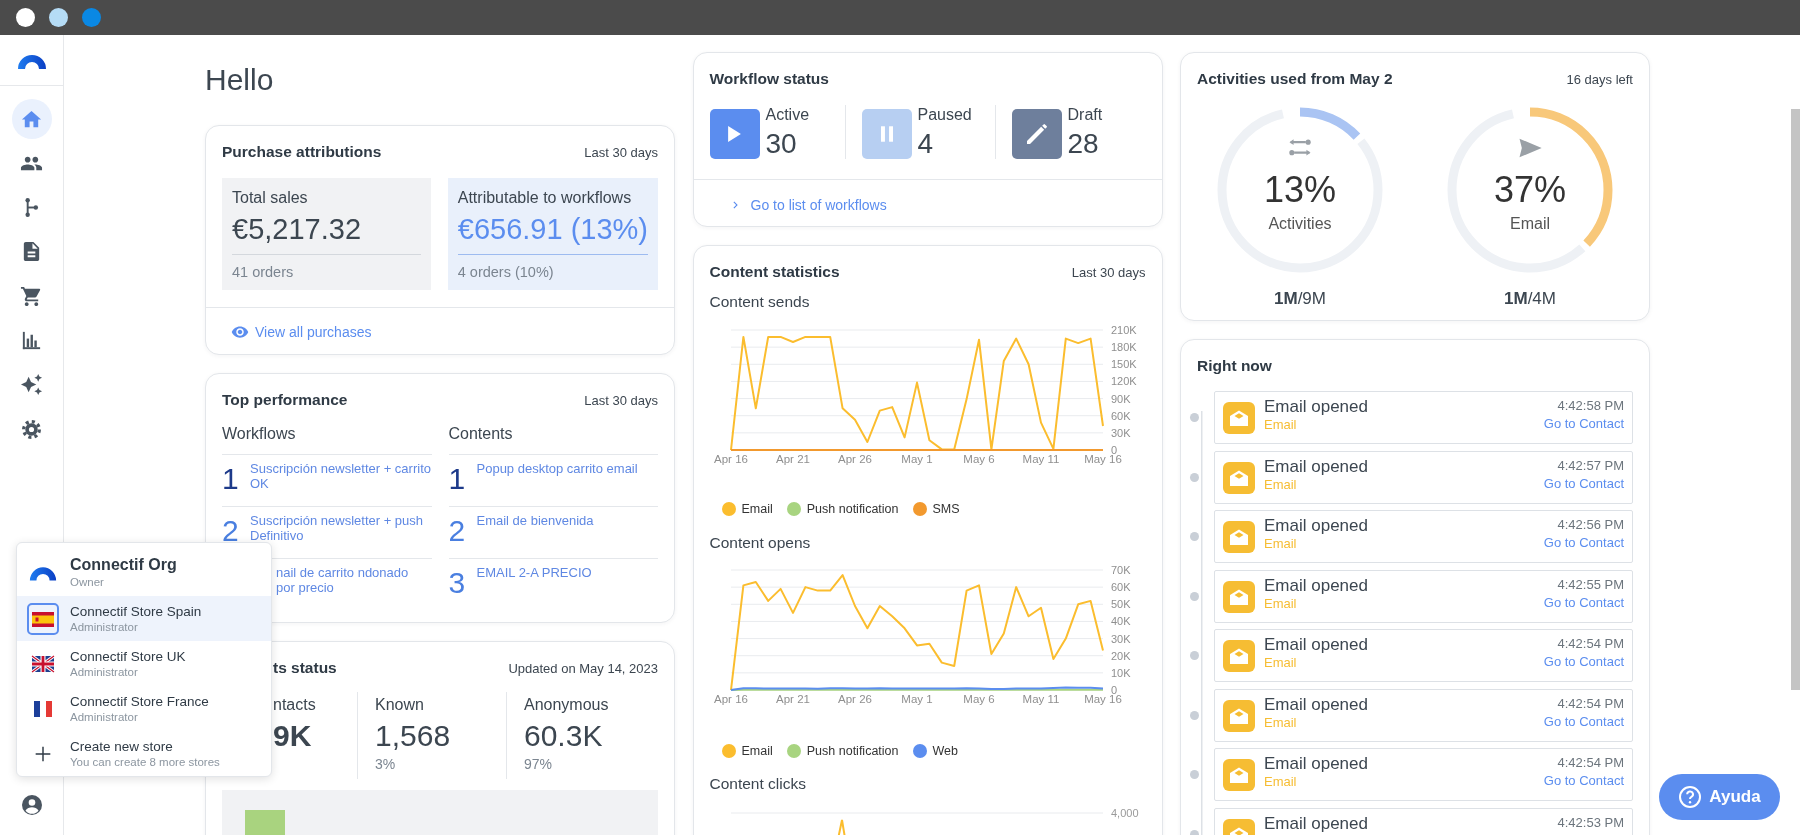  What do you see at coordinates (916, 699) in the screenshot?
I see `axis-label: May 1` at bounding box center [916, 699].